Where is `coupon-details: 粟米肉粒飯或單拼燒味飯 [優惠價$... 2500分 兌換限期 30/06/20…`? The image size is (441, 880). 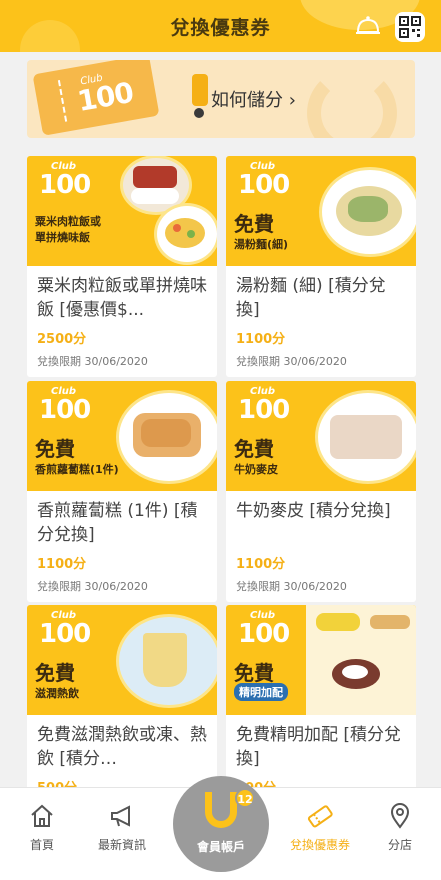 coupon-details: 粟米肉粒飯或單拼燒味飯 [優惠價$... 2500分 兌換限期 30/06/20… is located at coordinates (122, 321).